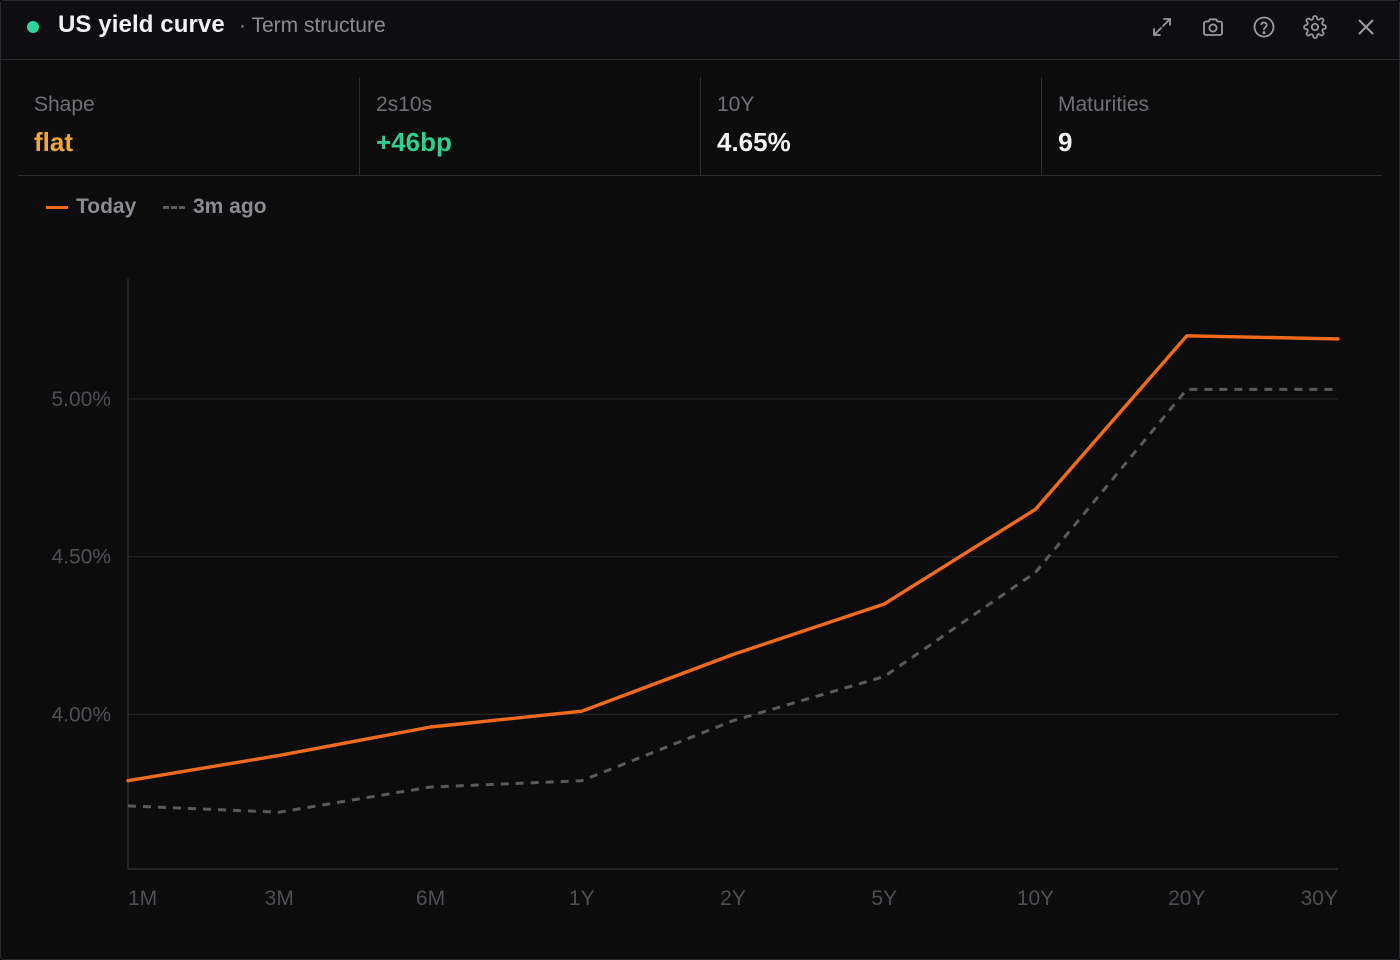  What do you see at coordinates (430, 898) in the screenshot?
I see `x-tick-label: 6M` at bounding box center [430, 898].